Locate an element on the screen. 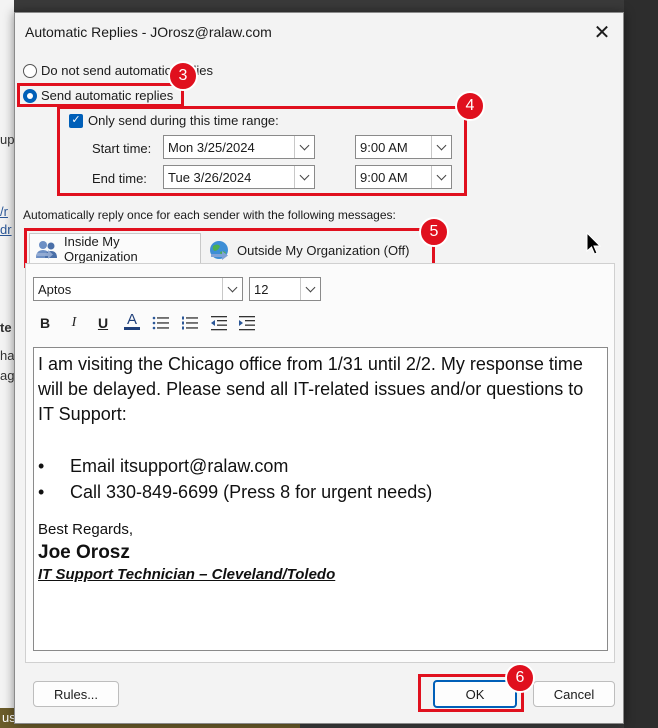 This screenshot has width=658, height=728. decrease-indent-icon is located at coordinates (219, 323).